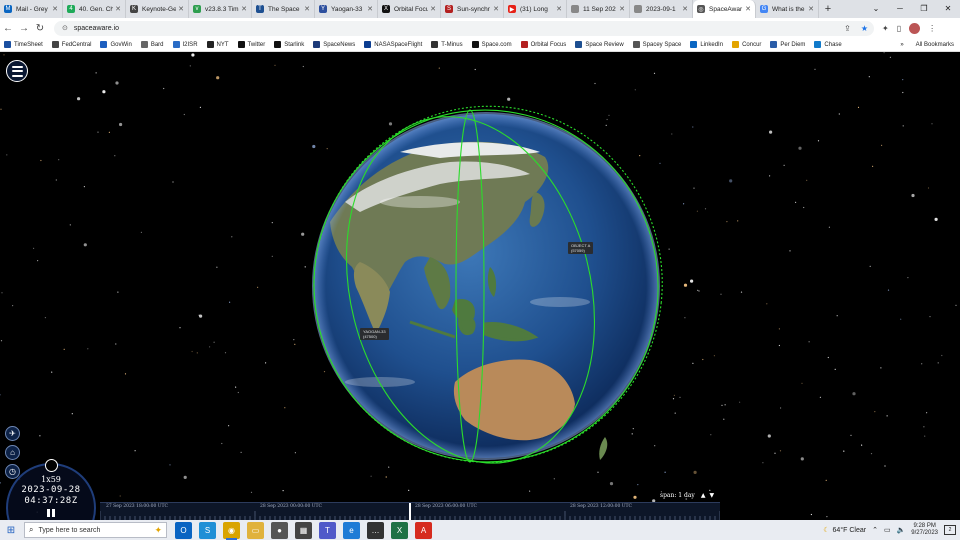 This screenshot has width=960, height=540. Describe the element at coordinates (876, 9) in the screenshot. I see `tab-search-icon: ⌄` at that location.